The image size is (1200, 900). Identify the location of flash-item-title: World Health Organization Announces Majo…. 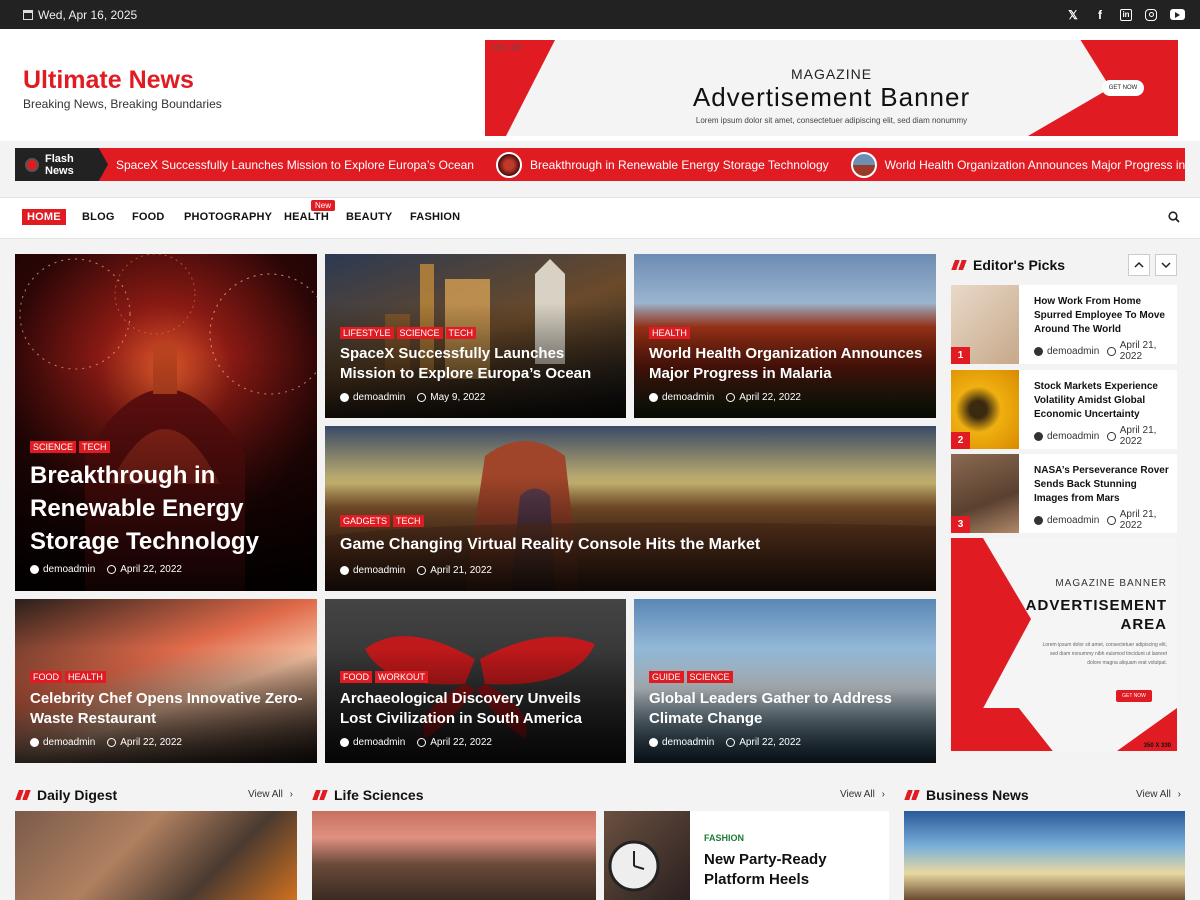
(1035, 165).